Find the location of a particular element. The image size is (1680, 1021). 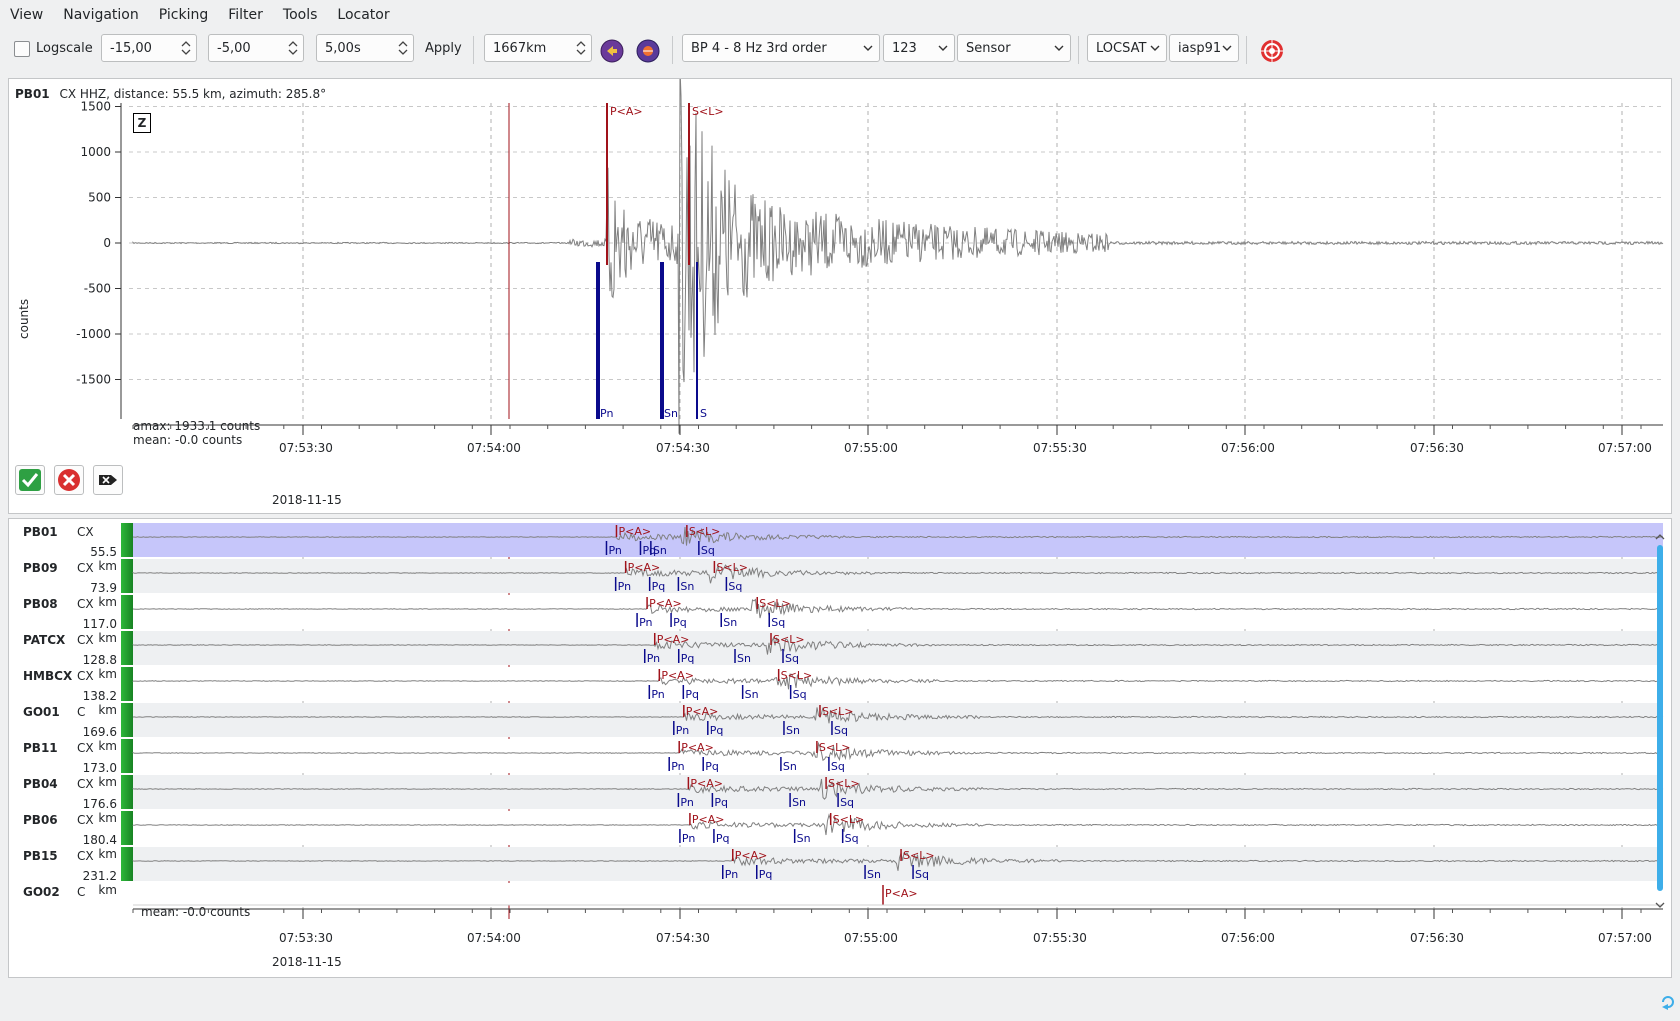

menu-locator: Locator is located at coordinates (363, 15).